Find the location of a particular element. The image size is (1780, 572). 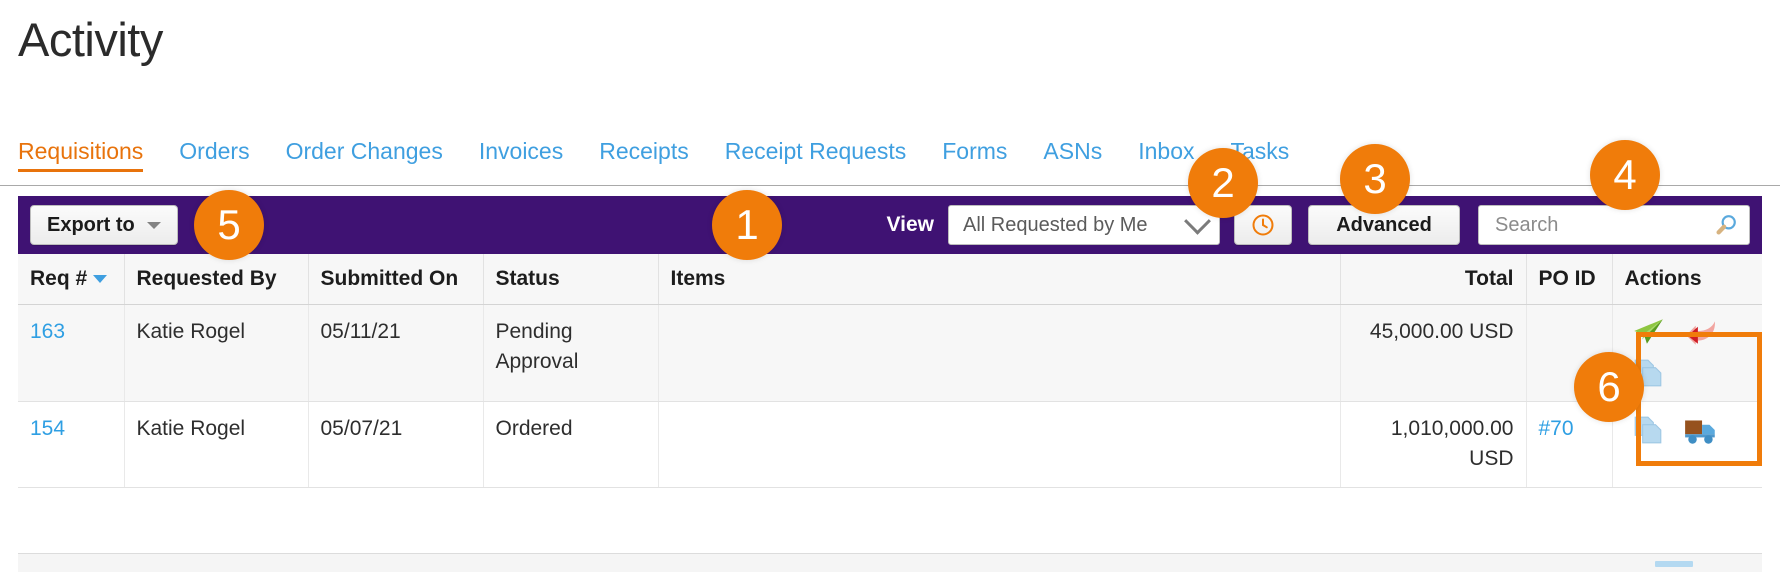

cell-total: 45,000.00 USD is located at coordinates (1433, 353).